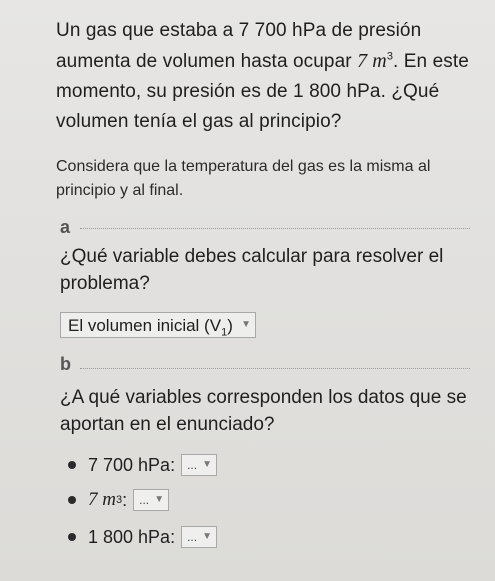 This screenshot has height=581, width=495. Describe the element at coordinates (132, 537) in the screenshot. I see `data-item-label: 1 800 hPa:` at that location.